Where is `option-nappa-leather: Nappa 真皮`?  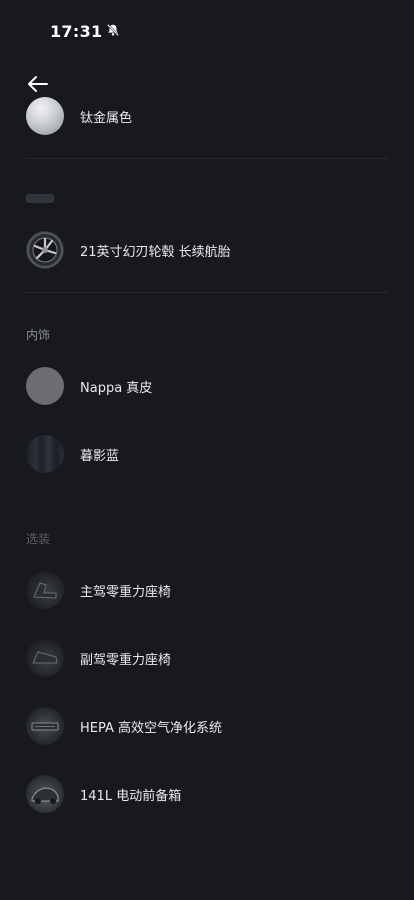
option-nappa-leather: Nappa 真皮 is located at coordinates (207, 386).